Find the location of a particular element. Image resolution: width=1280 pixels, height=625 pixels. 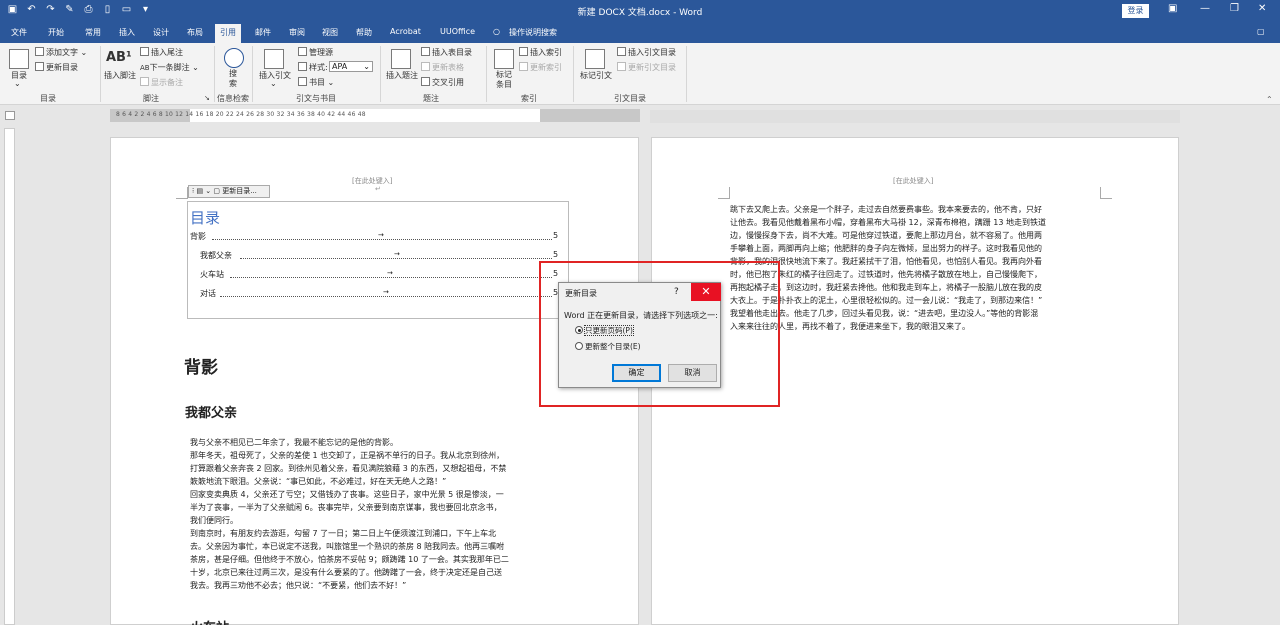

manage-sources-button: 管理源 is located at coordinates (315, 52).